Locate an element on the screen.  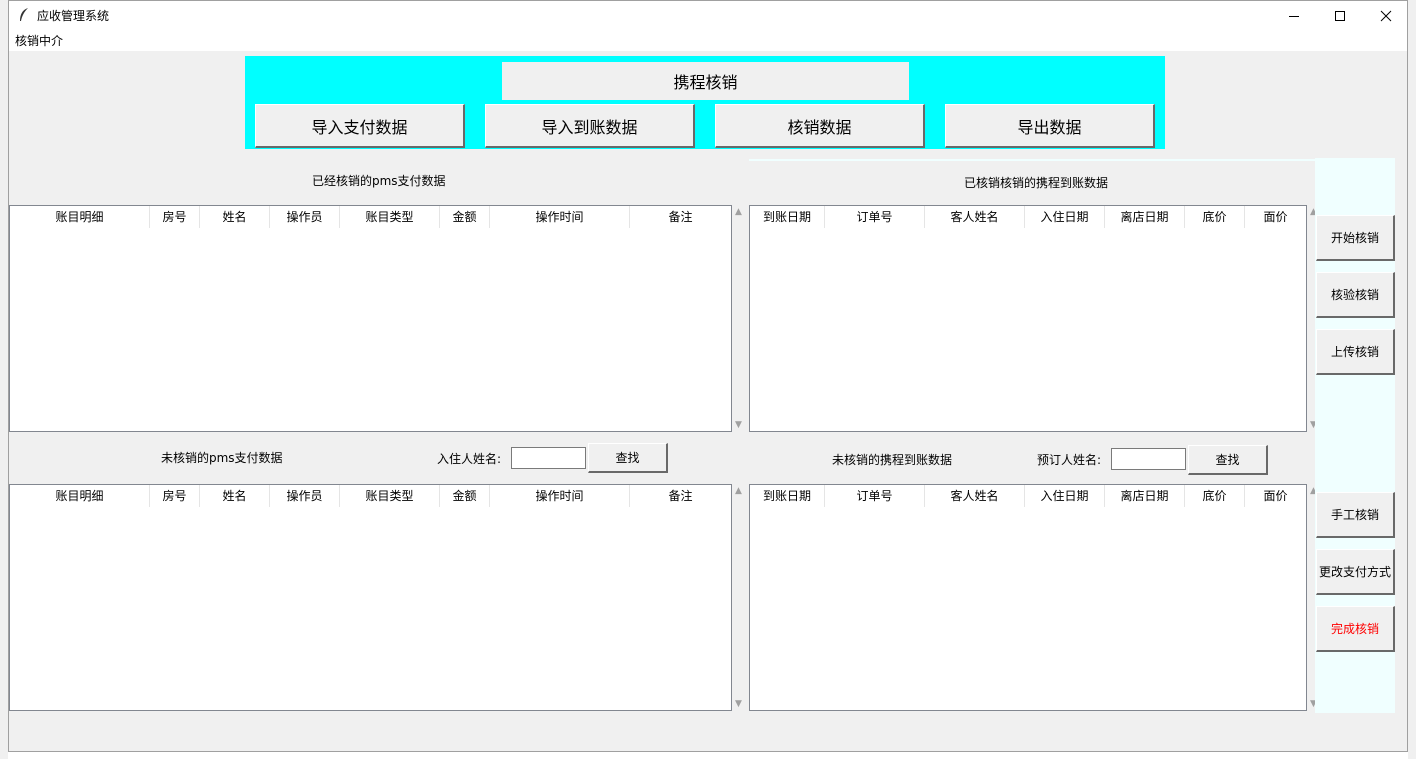
title-bar: 应收管理系统 is located at coordinates (708, 16).